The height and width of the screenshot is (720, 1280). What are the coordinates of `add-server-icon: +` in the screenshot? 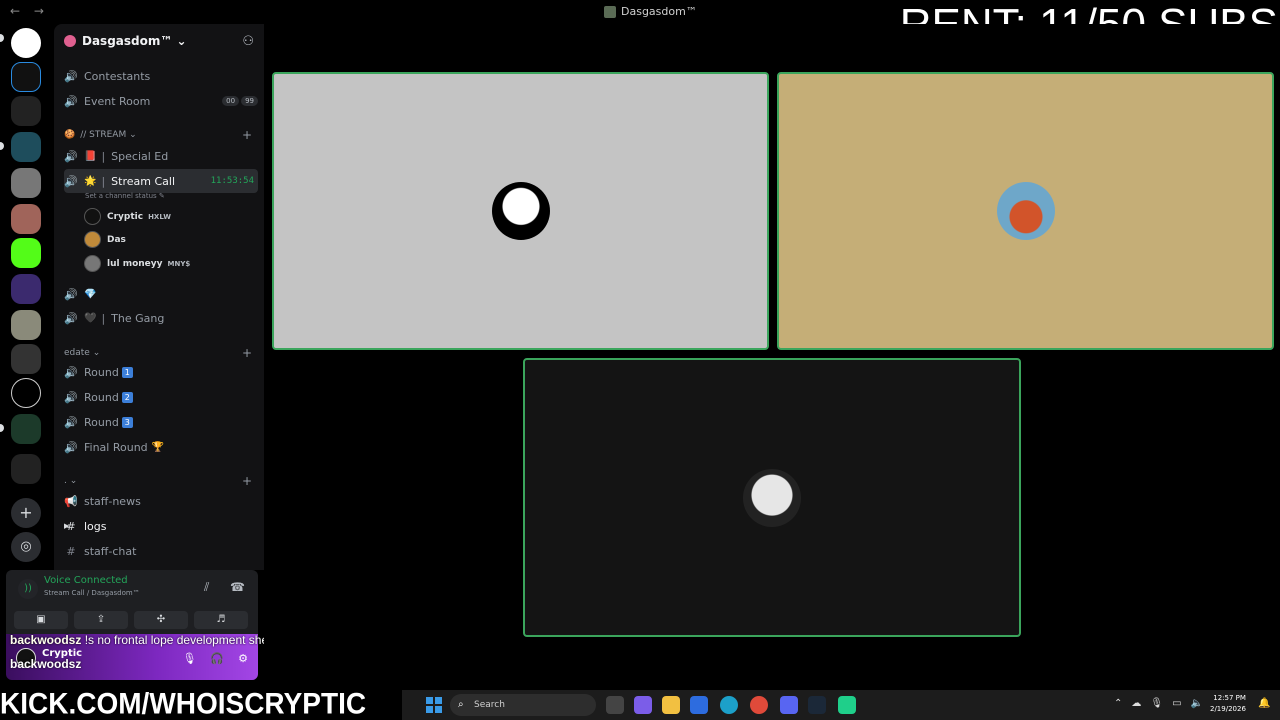 It's located at (26, 513).